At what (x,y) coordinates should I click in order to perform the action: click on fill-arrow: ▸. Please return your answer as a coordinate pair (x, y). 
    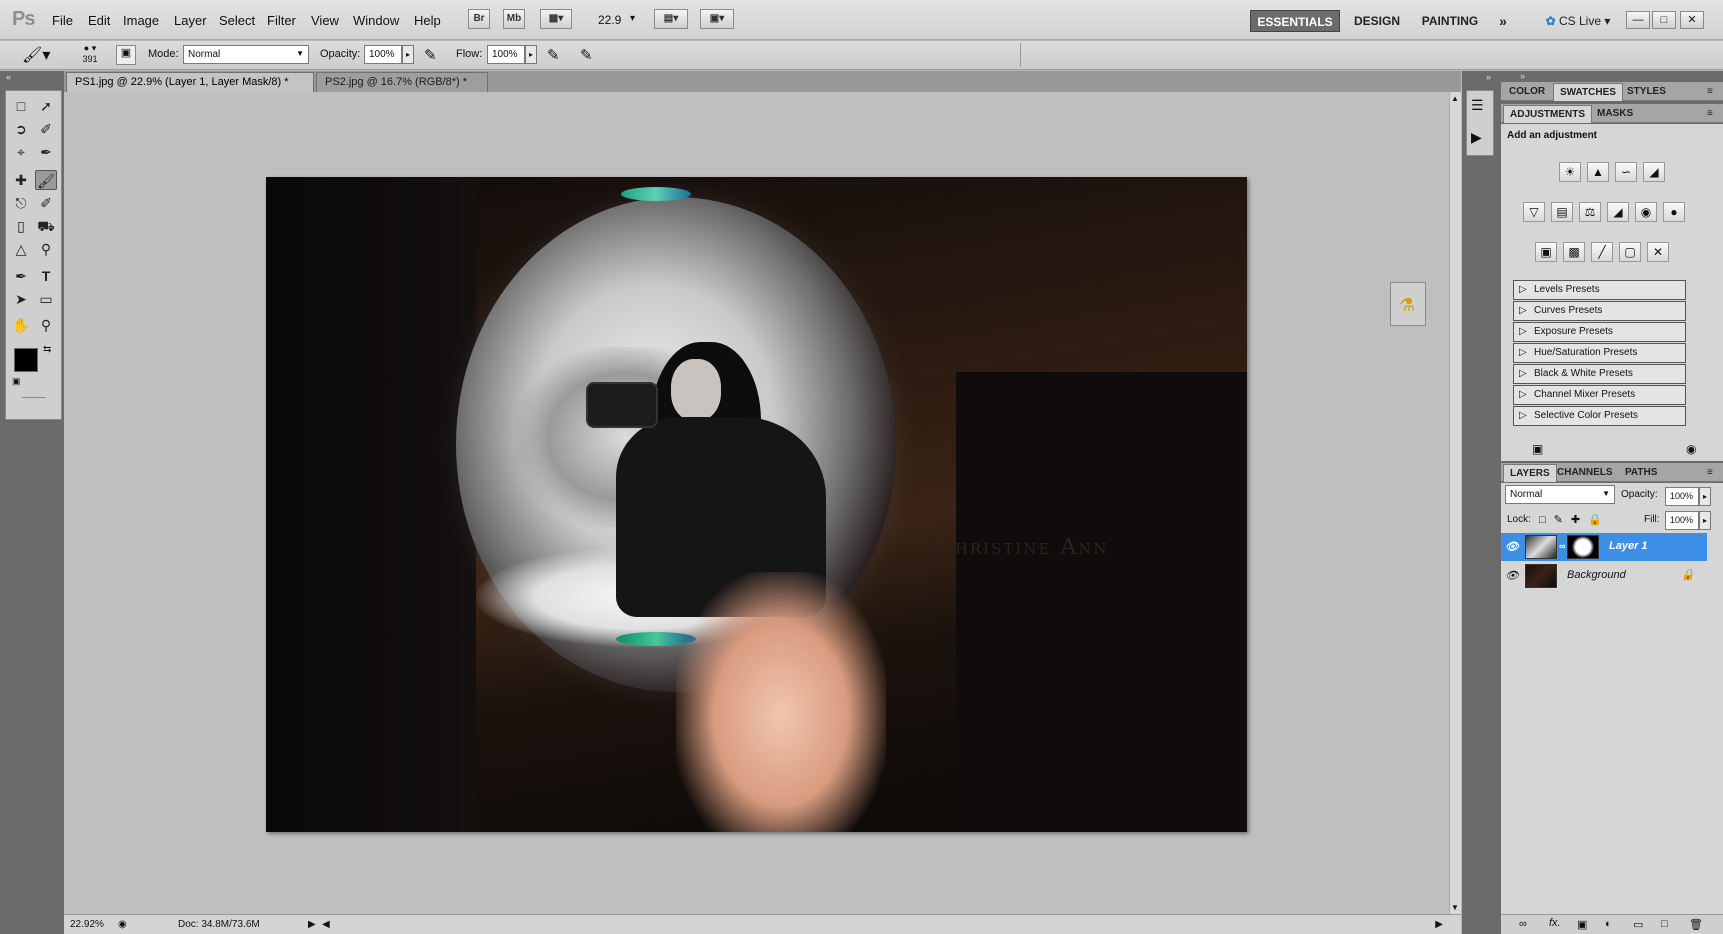
    Looking at the image, I should click on (1705, 520).